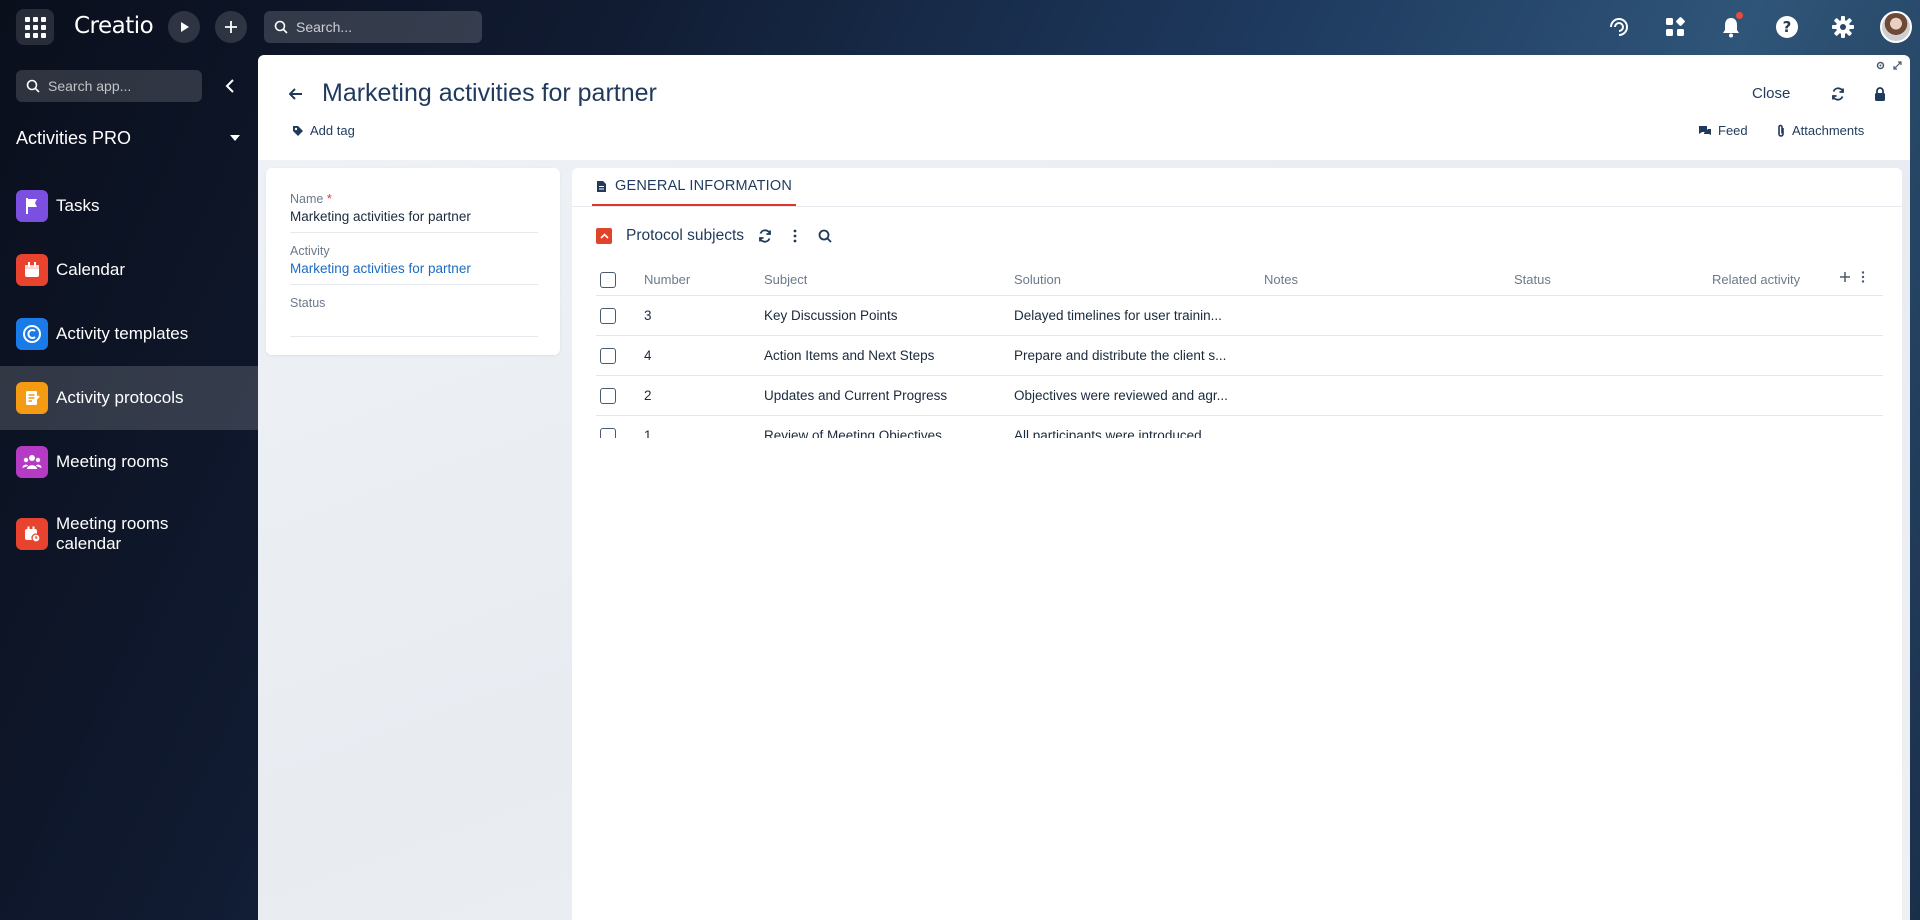  Describe the element at coordinates (230, 86) in the screenshot. I see `collapse-sidebar-button` at that location.